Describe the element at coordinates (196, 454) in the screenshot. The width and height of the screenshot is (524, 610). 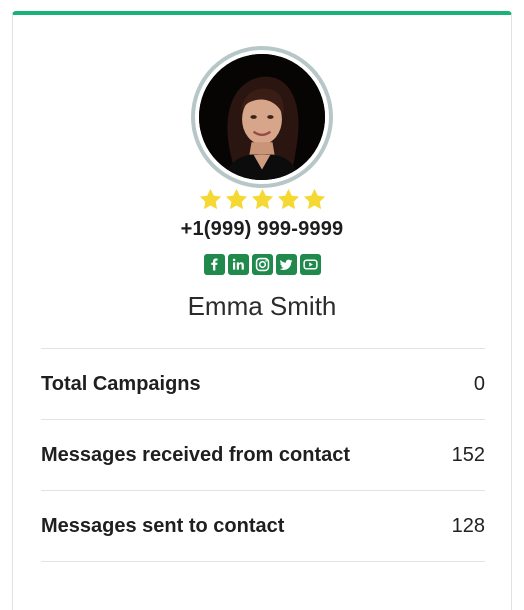
I see `stat-label: Messages received from contact` at that location.